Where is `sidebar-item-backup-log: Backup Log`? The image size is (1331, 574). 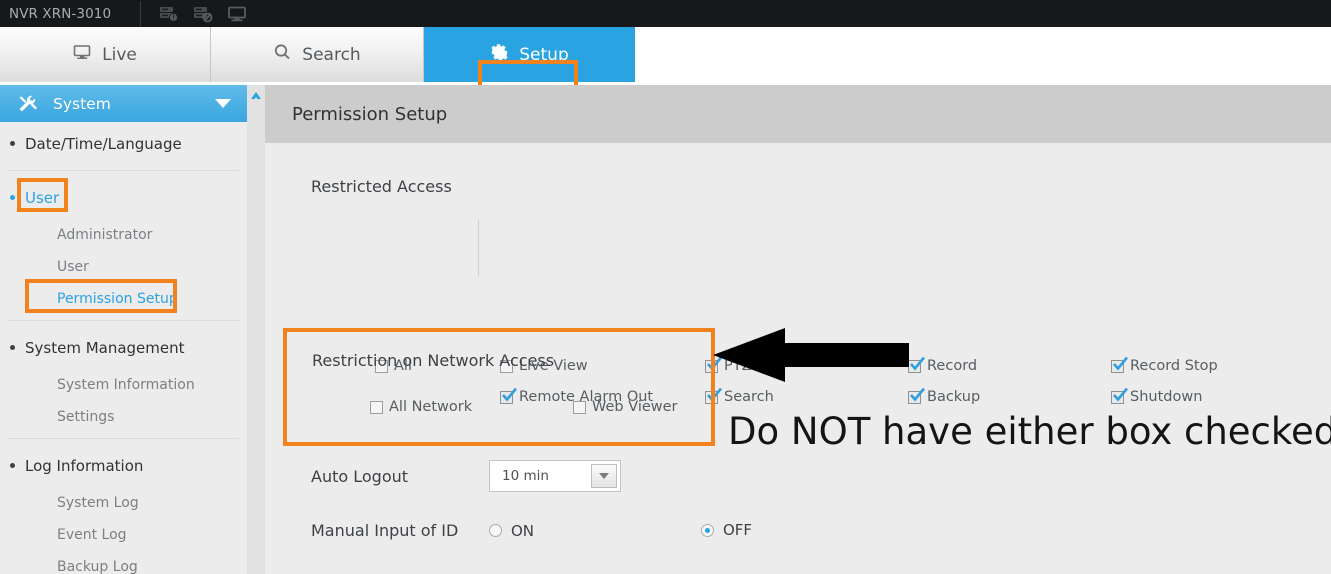
sidebar-item-backup-log: Backup Log is located at coordinates (123, 562).